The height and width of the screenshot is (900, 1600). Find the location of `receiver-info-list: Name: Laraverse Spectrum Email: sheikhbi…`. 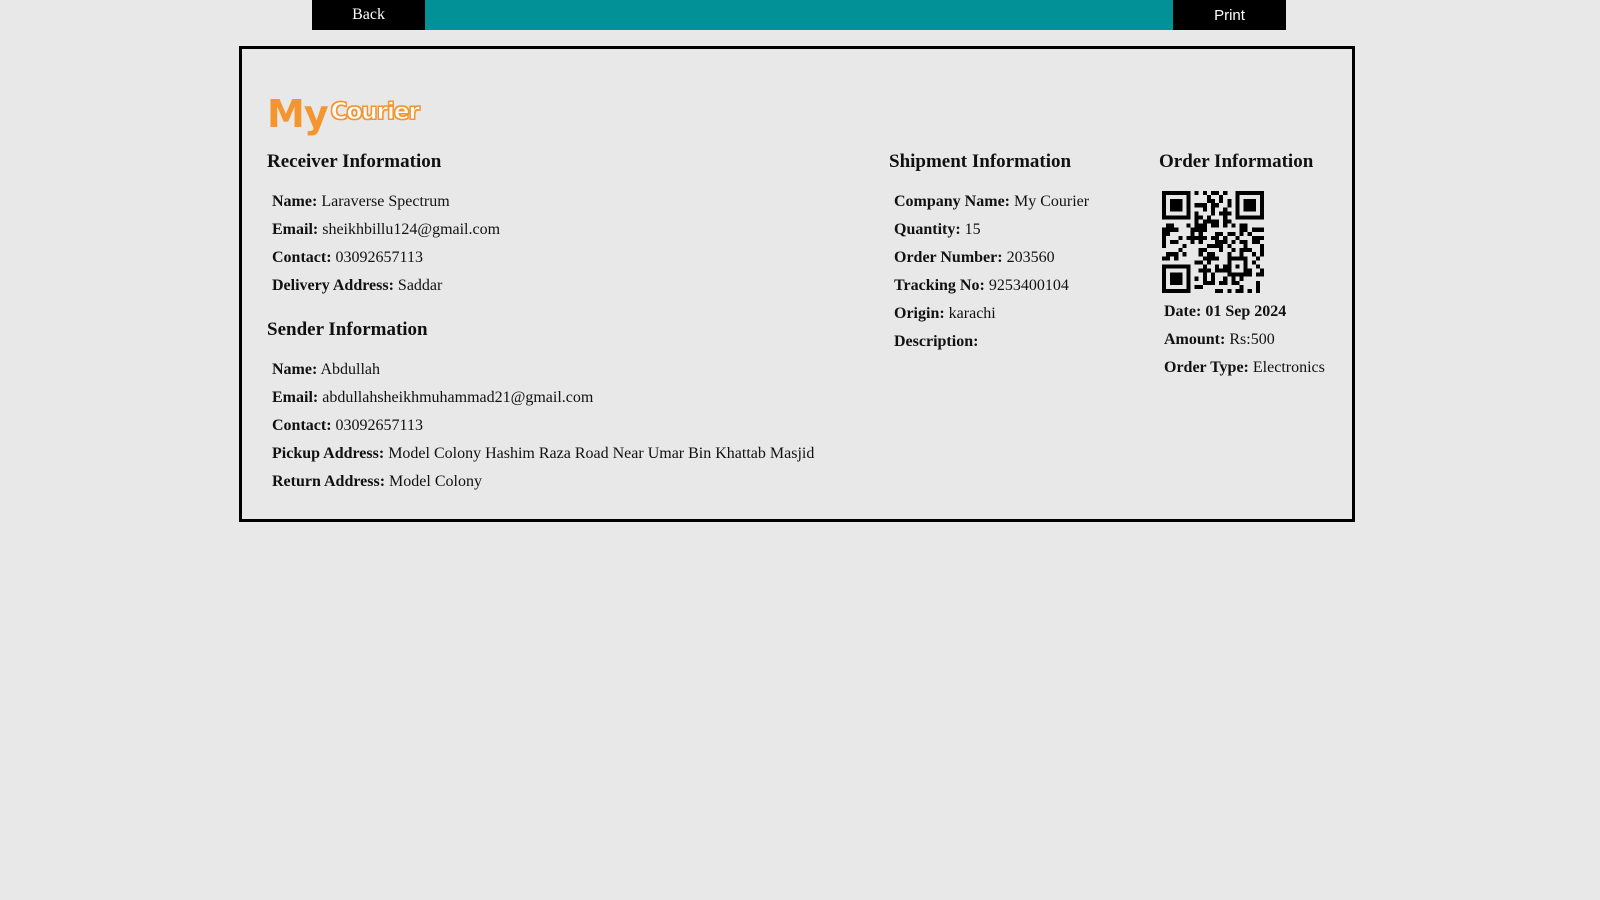

receiver-info-list: Name: Laraverse Spectrum Email: sheikhbi… is located at coordinates (386, 244).